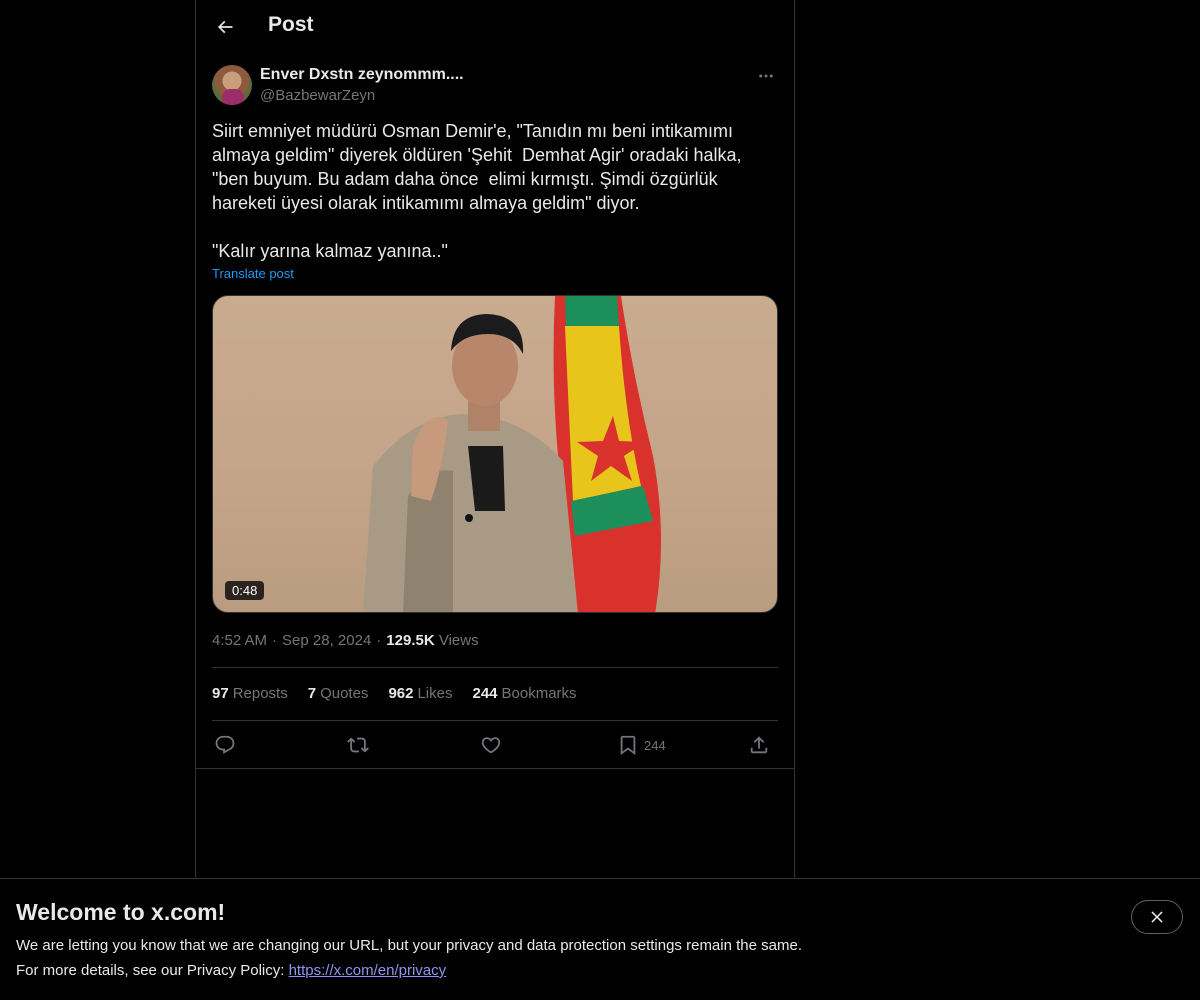  Describe the element at coordinates (435, 693) in the screenshot. I see `likes-label: Likes` at that location.